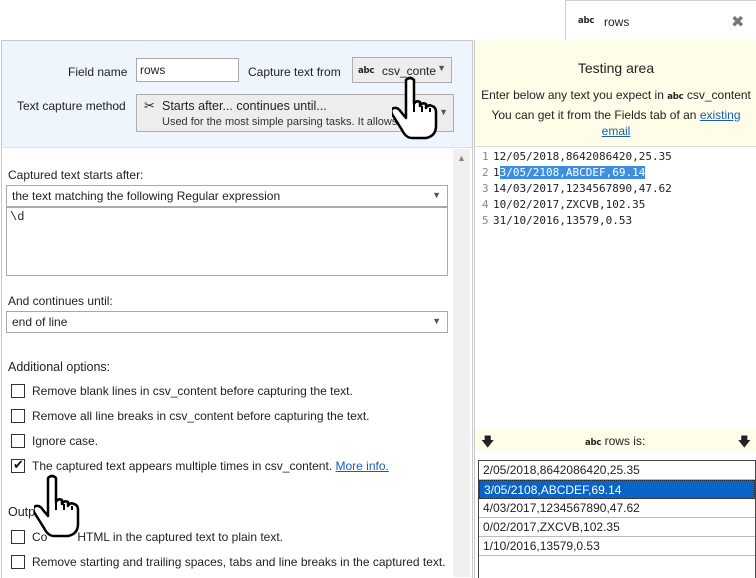  Describe the element at coordinates (617, 527) in the screenshot. I see `list-item: 0/02/2017,ZXCVB,102.35` at that location.